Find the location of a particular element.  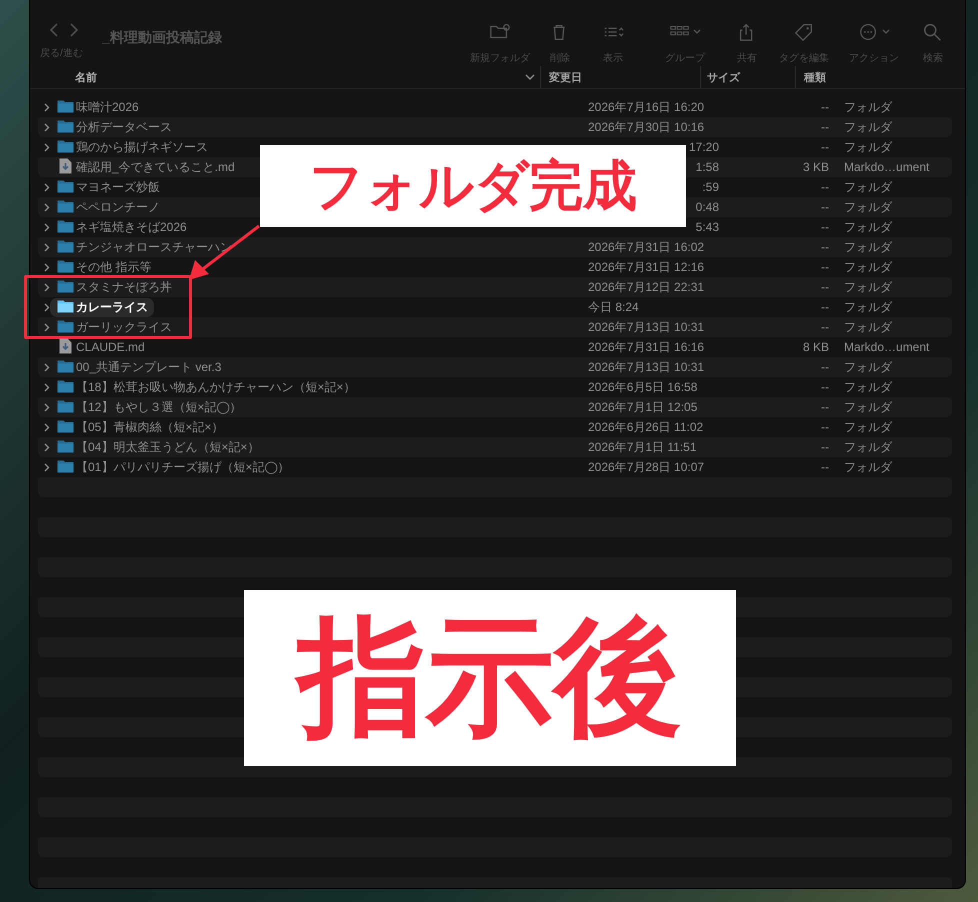

modified-date: 2026年7月31日 12:16 is located at coordinates (647, 267).